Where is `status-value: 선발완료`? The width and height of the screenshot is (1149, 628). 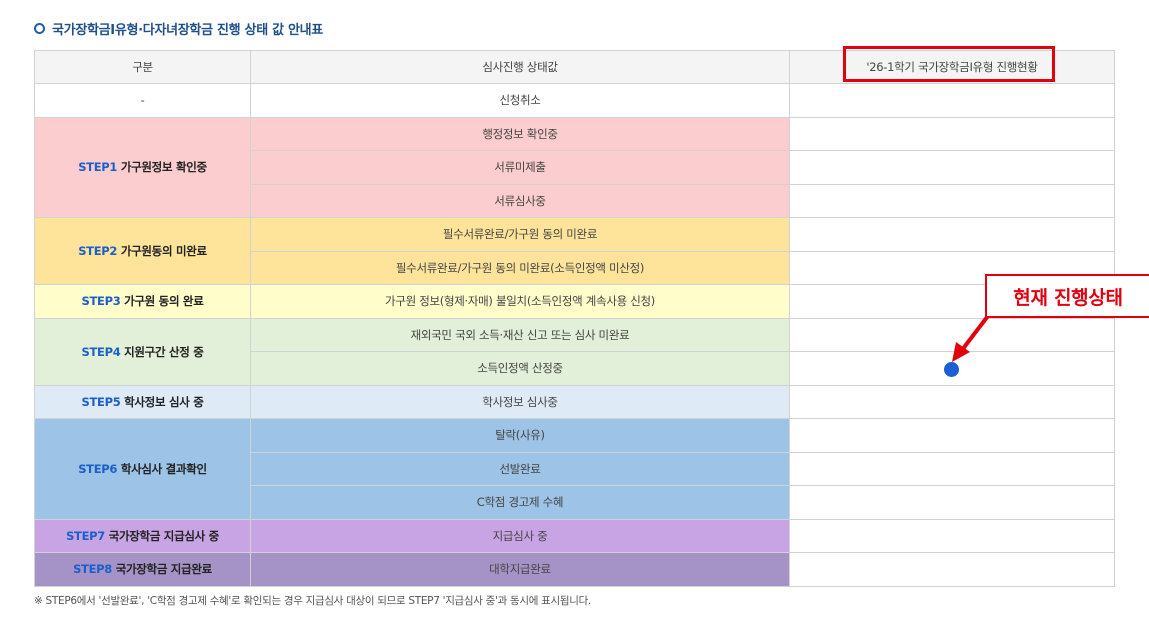
status-value: 선발완료 is located at coordinates (520, 468).